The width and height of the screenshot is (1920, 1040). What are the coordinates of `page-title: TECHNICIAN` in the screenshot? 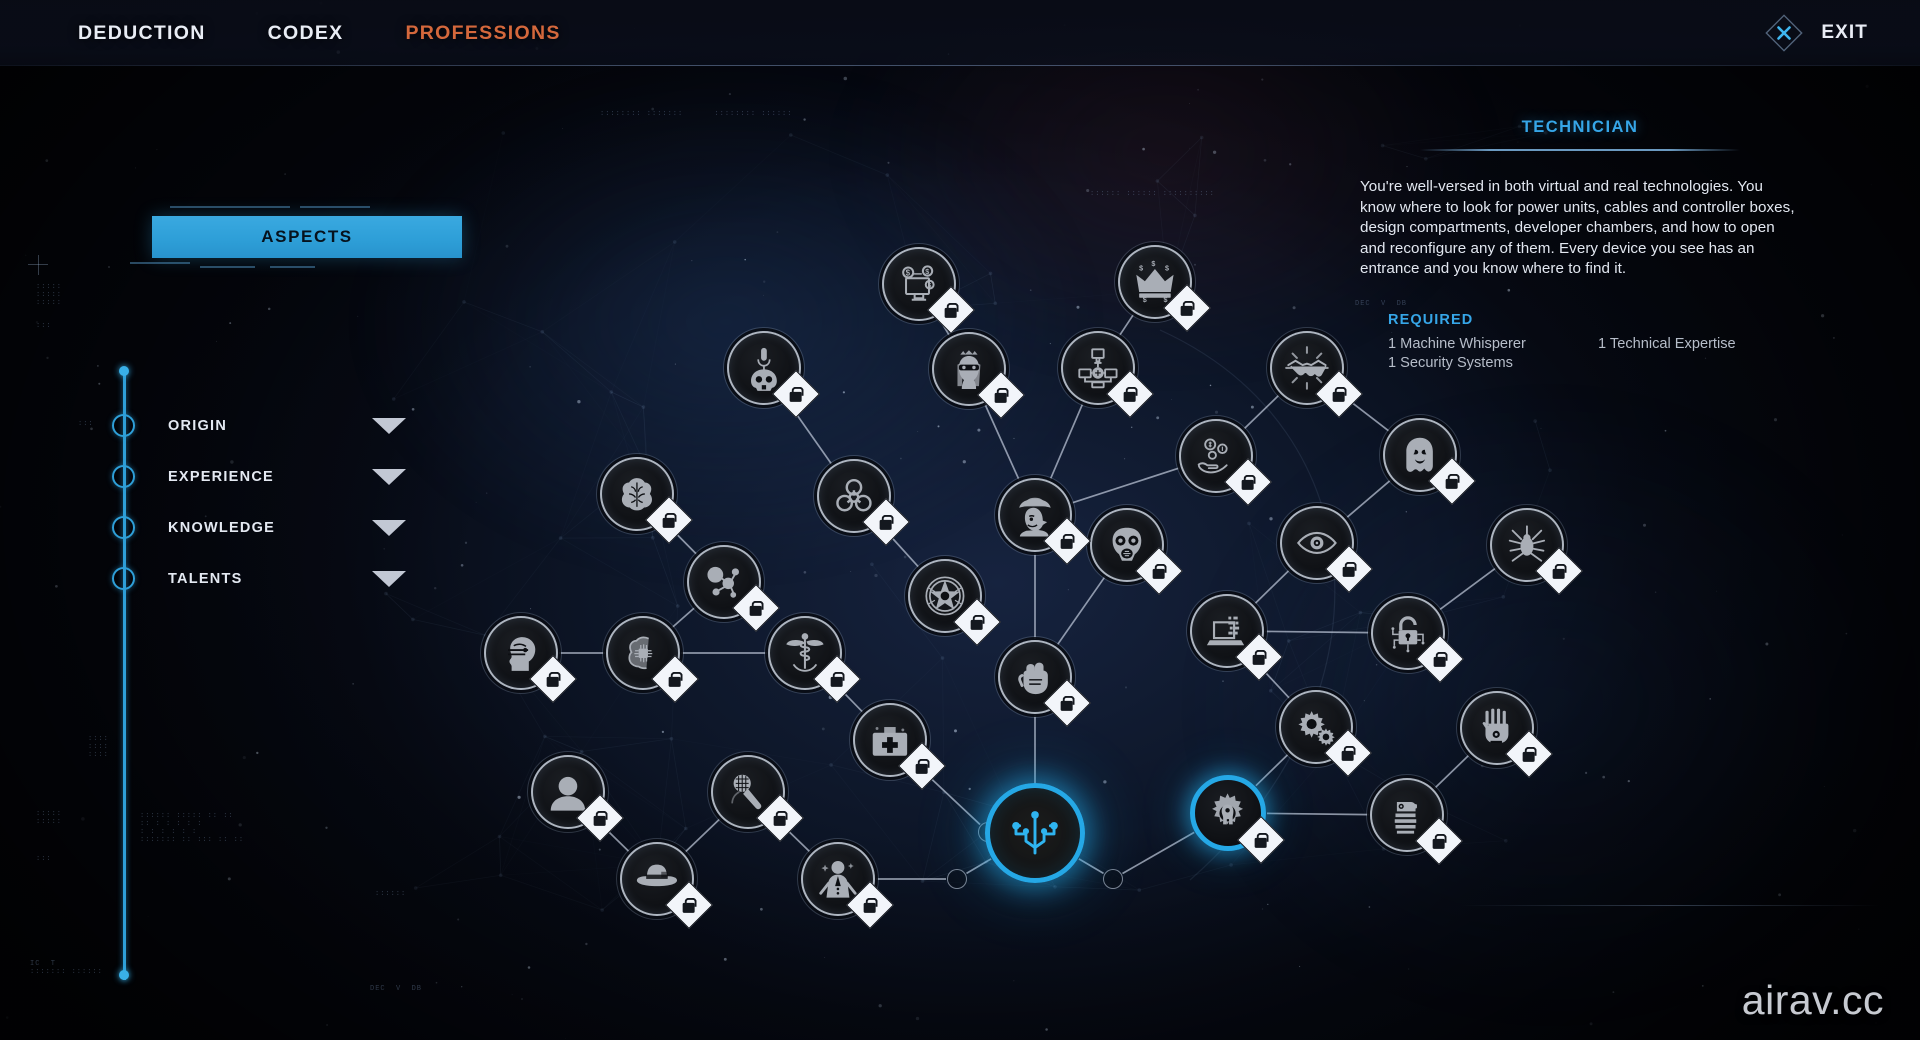 It's located at (1580, 127).